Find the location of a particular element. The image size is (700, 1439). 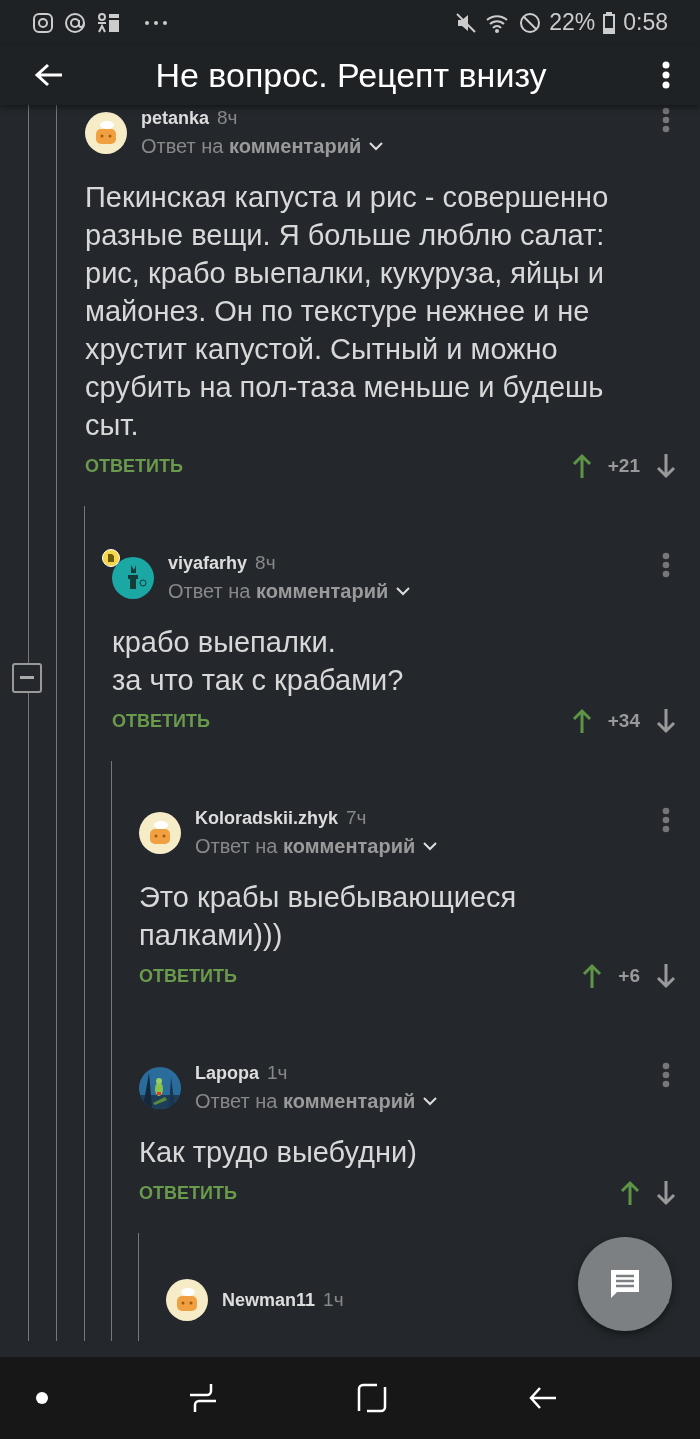

author-name: viyafarhy is located at coordinates (208, 563).